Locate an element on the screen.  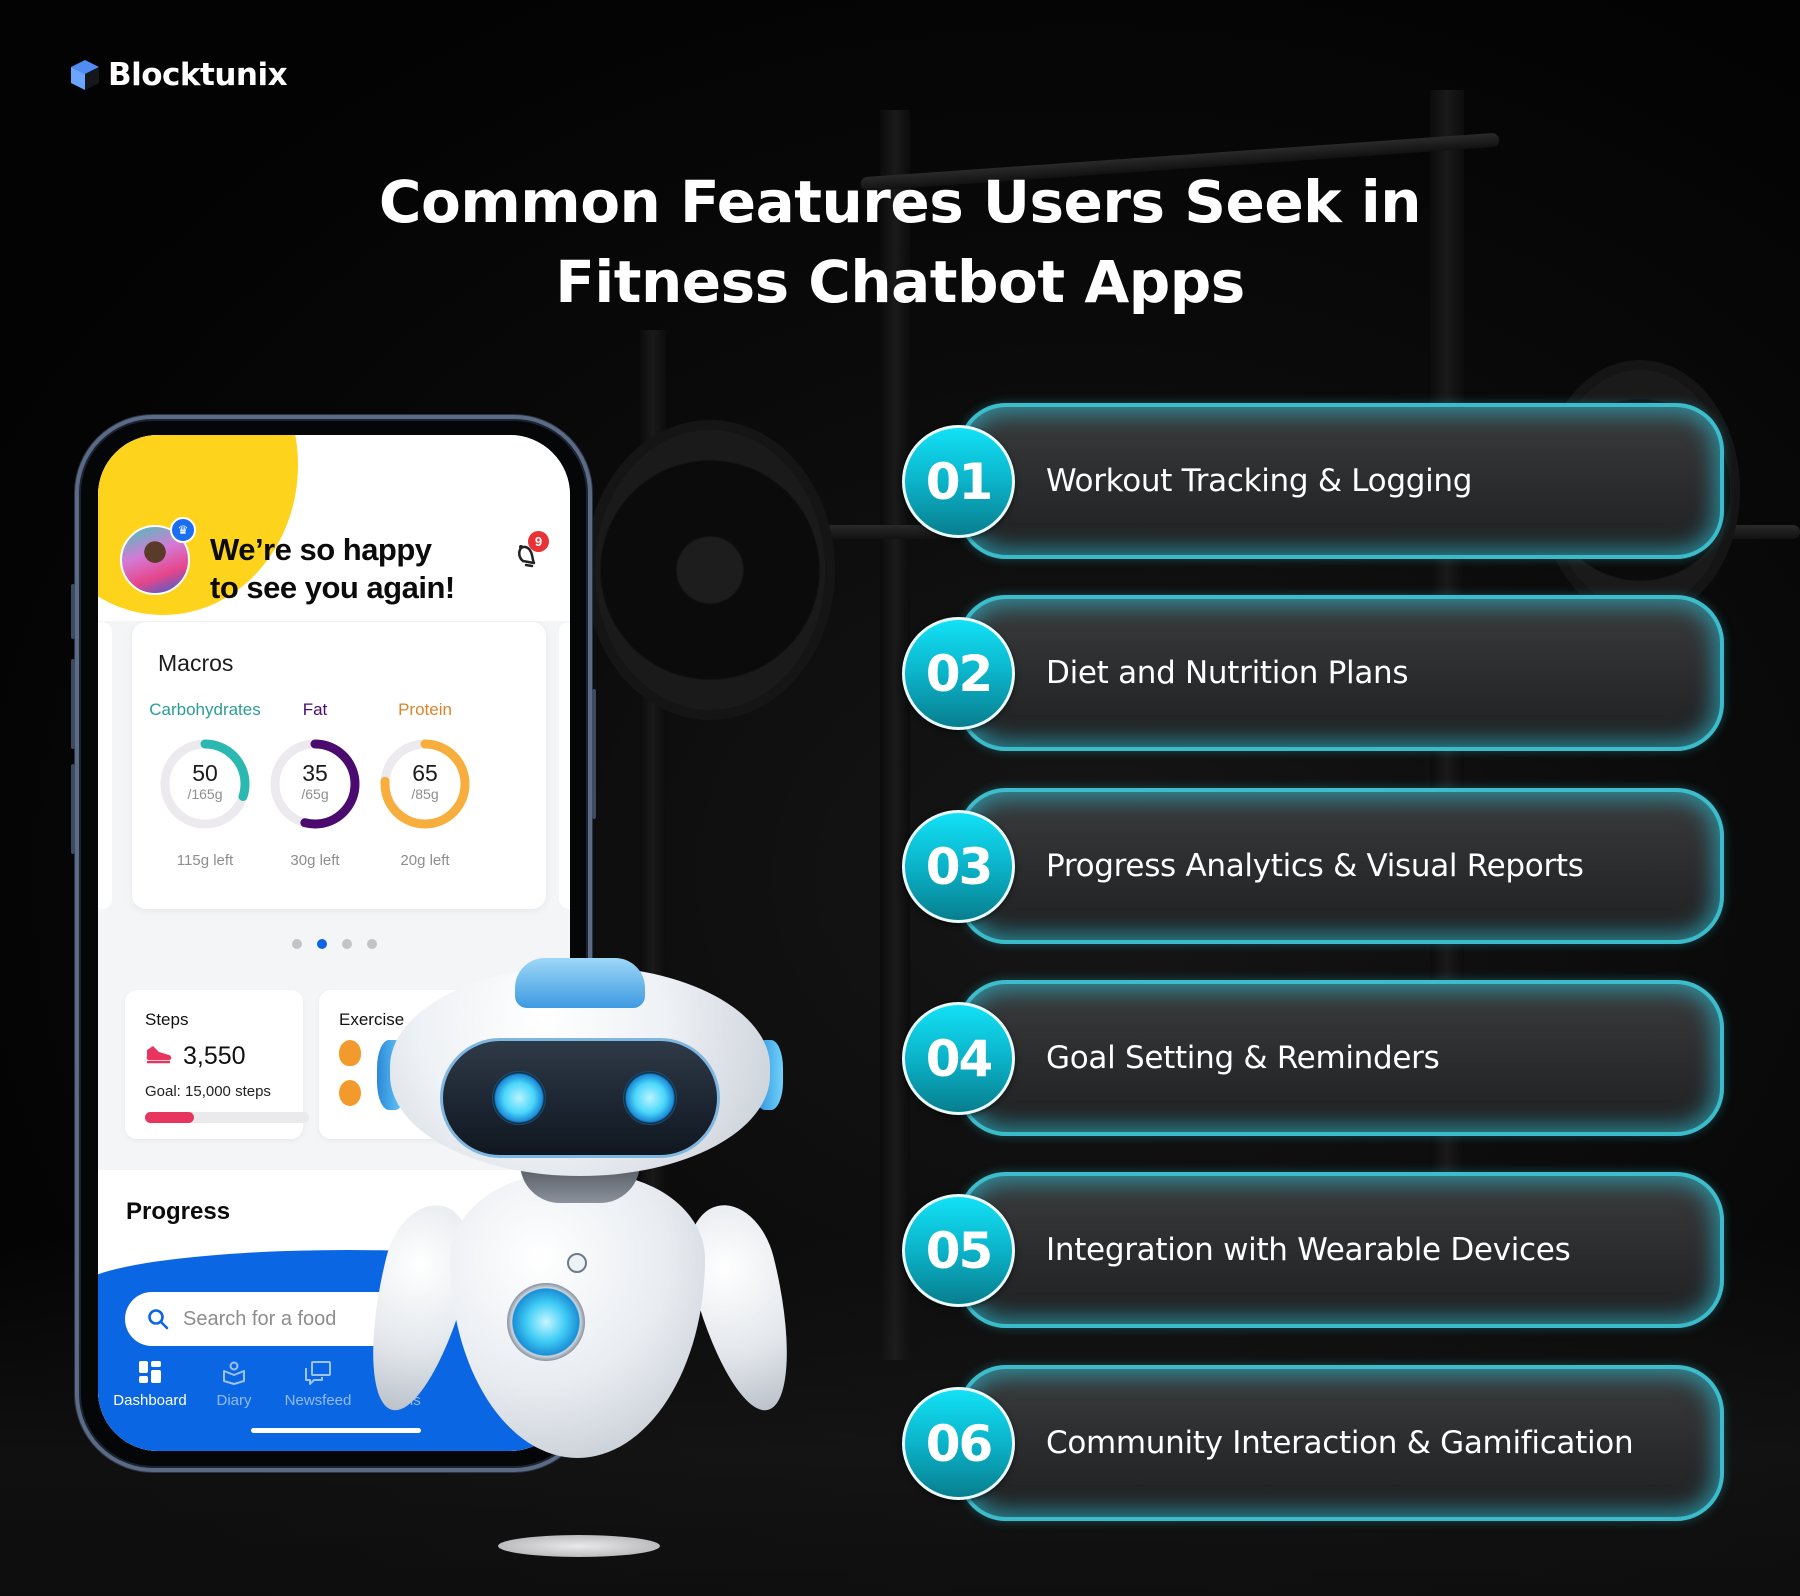
feature-number-badge: 04 is located at coordinates (958, 1058).